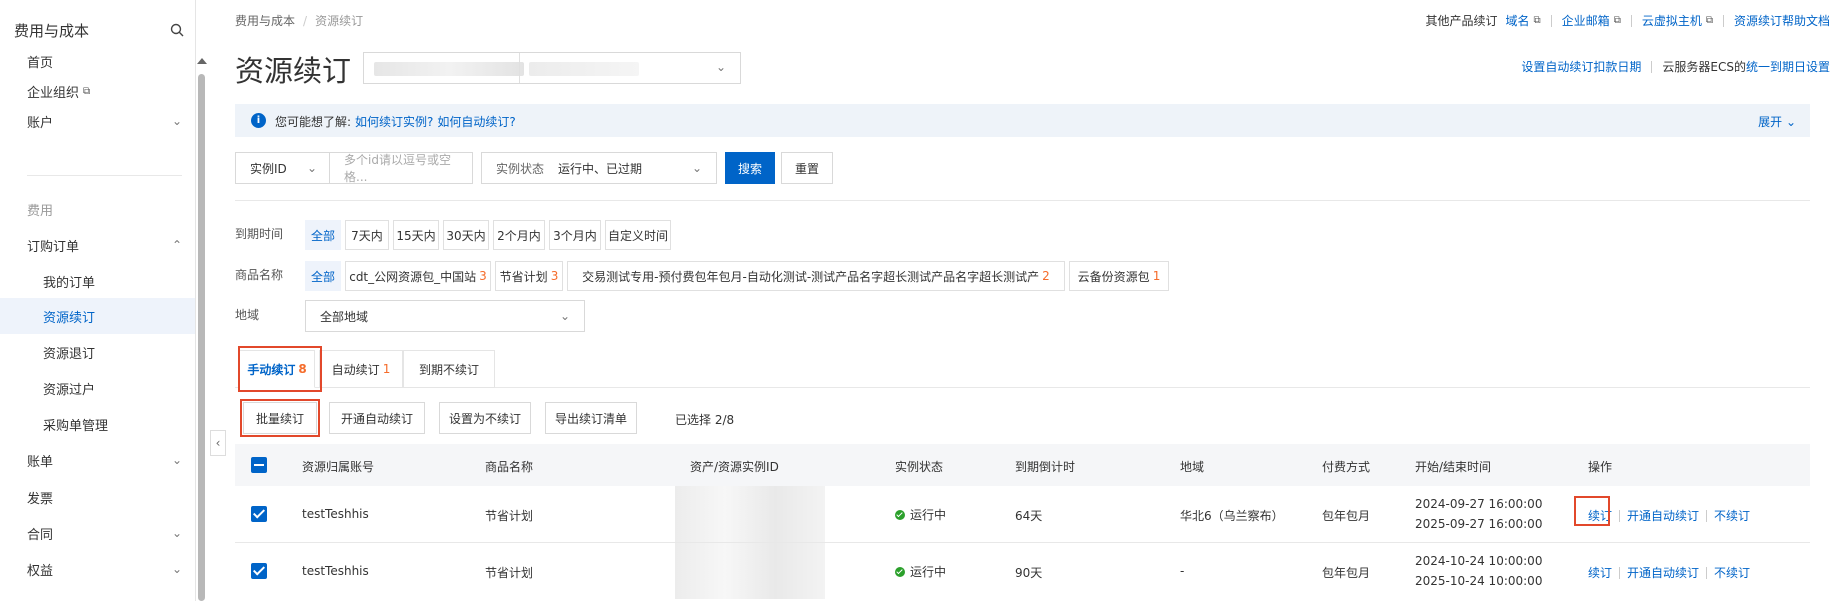 This screenshot has height=601, width=1848. I want to click on sidebar-item-org: 企业组织 ⧉, so click(104, 91).